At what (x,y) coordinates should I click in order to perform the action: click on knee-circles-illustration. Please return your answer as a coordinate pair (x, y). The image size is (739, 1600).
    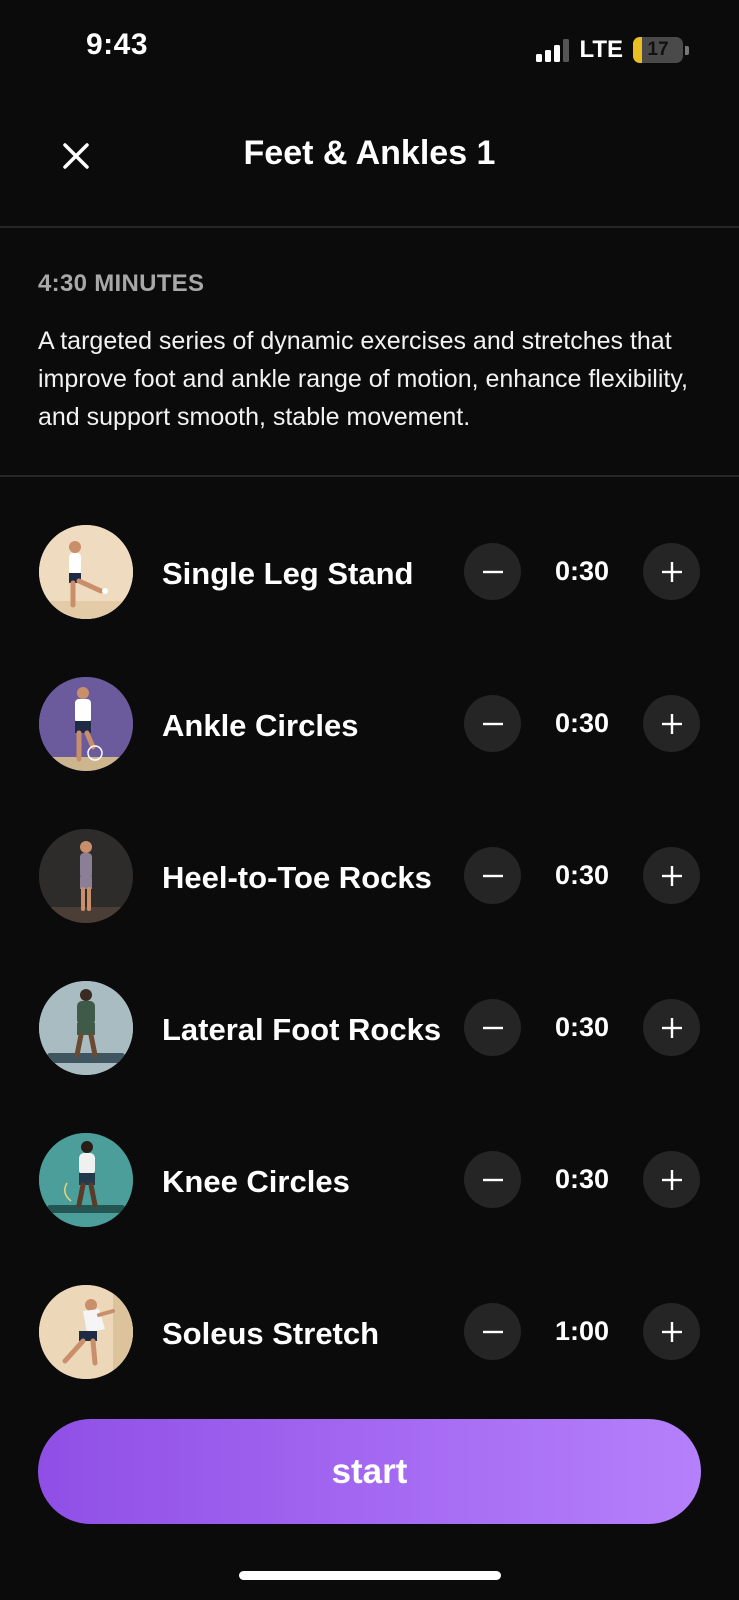
    Looking at the image, I should click on (86, 1180).